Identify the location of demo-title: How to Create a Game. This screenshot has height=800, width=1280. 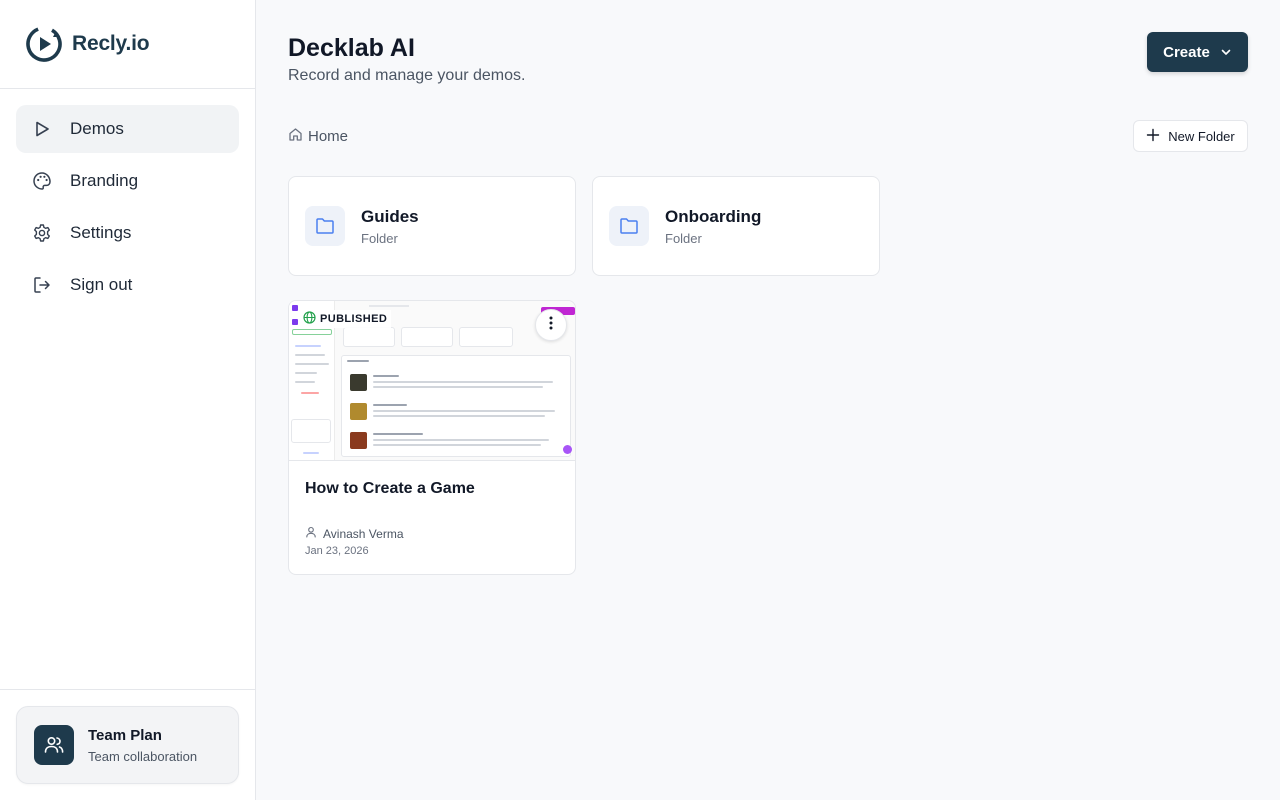
(390, 488).